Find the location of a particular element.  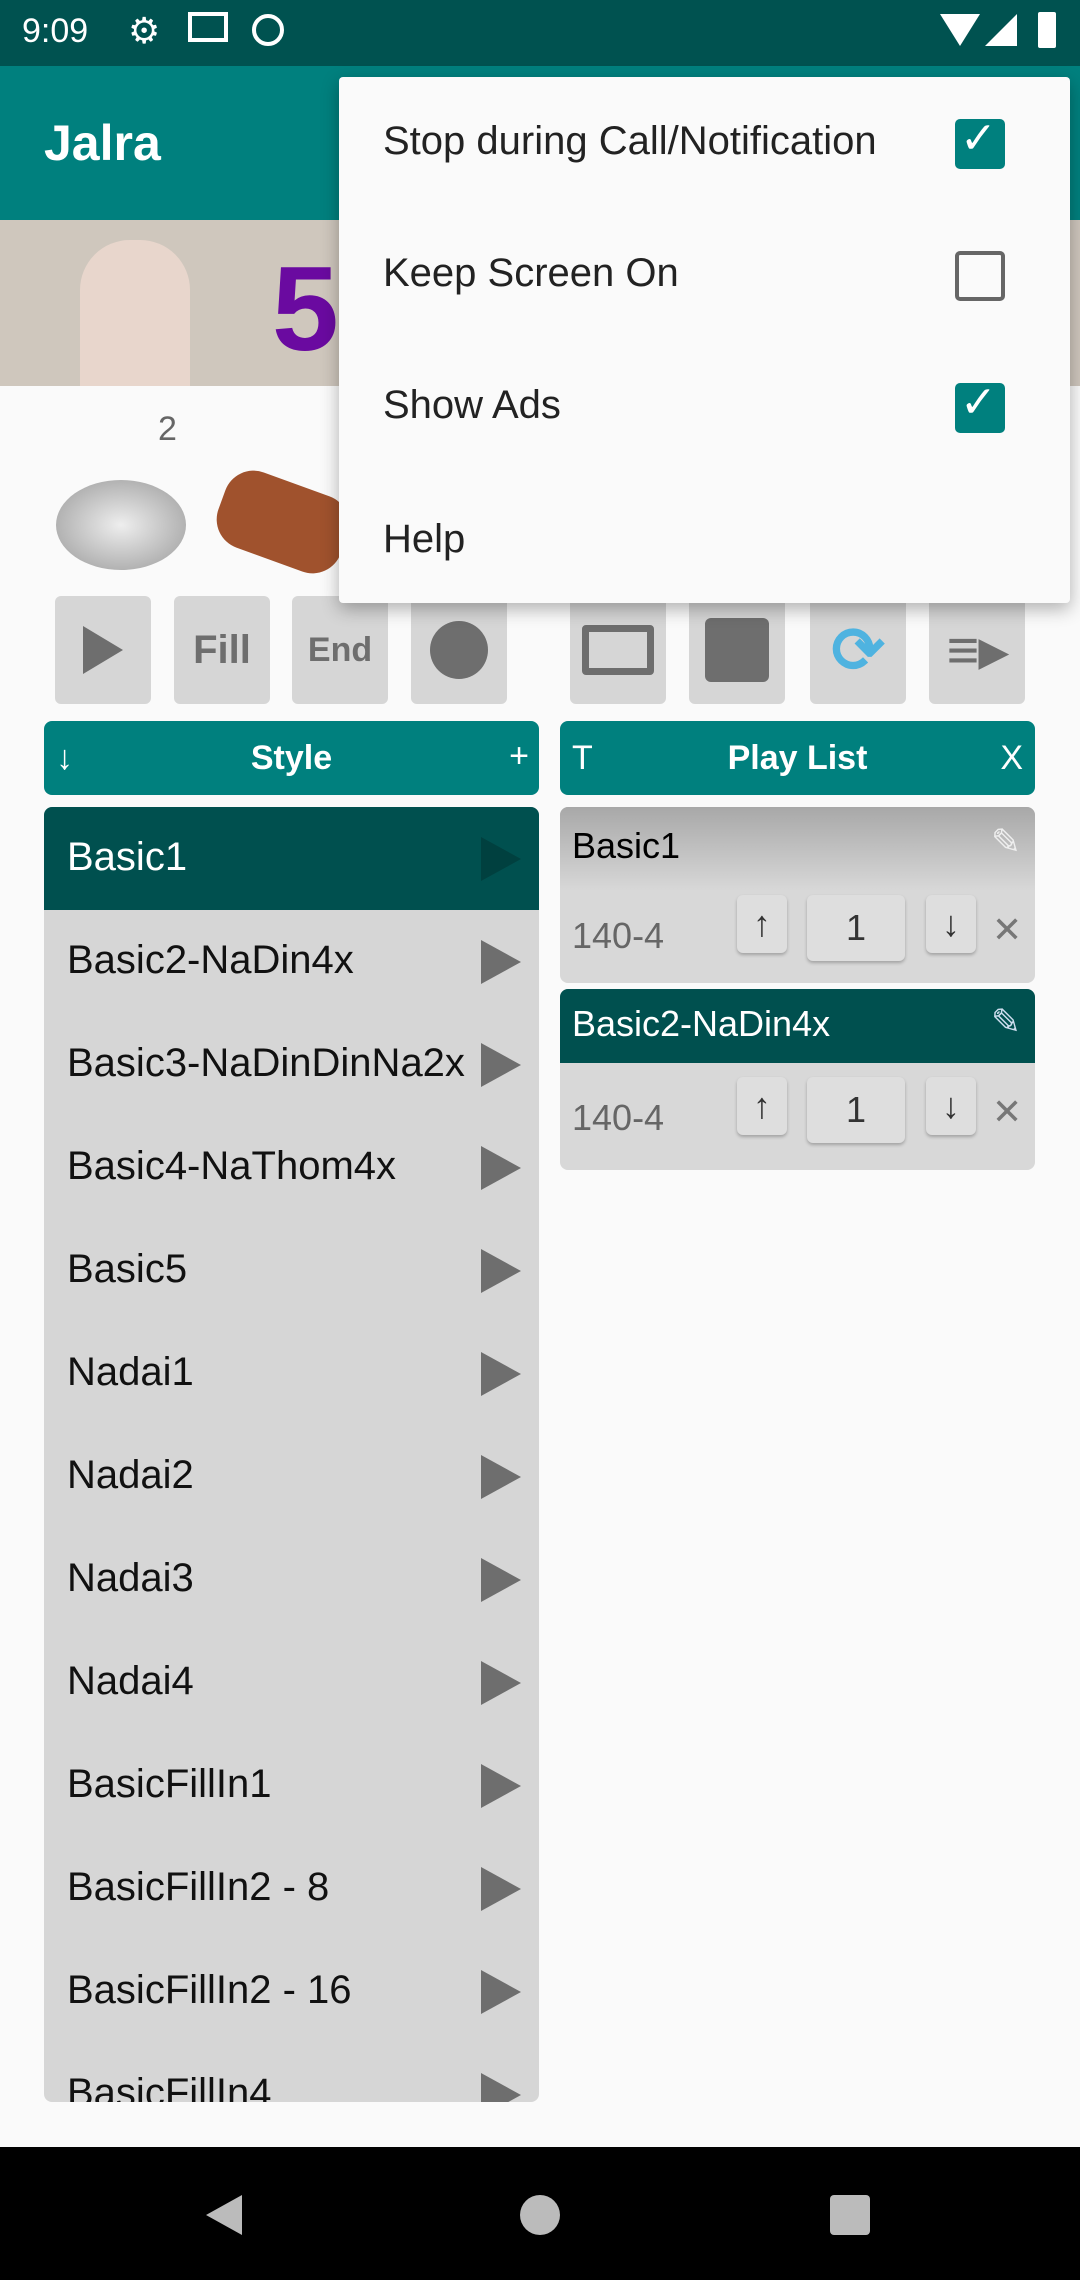

floppy-icon is located at coordinates (737, 650).